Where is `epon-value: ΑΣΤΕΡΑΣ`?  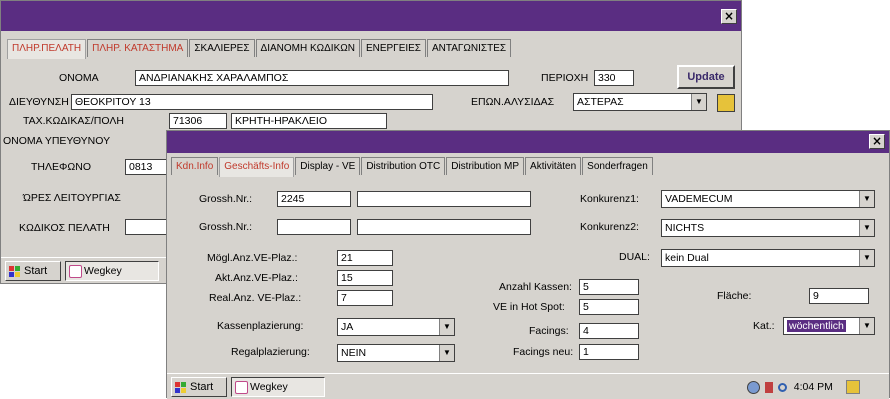
epon-value: ΑΣΤΕΡΑΣ is located at coordinates (600, 102).